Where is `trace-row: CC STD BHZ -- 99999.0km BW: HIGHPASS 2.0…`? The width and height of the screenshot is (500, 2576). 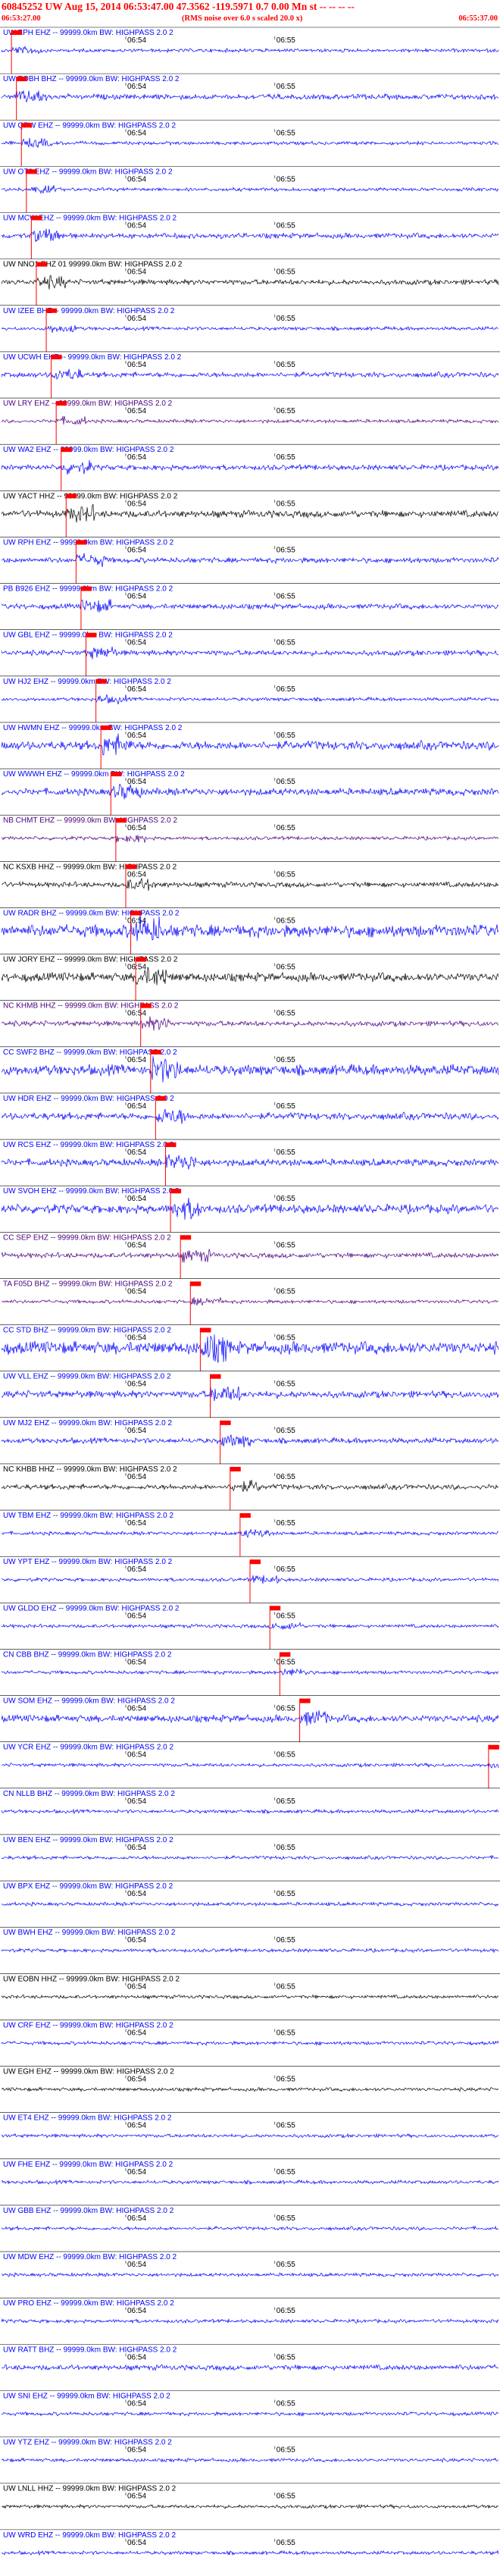
trace-row: CC STD BHZ -- 99999.0km BW: HIGHPASS 2.0… is located at coordinates (250, 1347).